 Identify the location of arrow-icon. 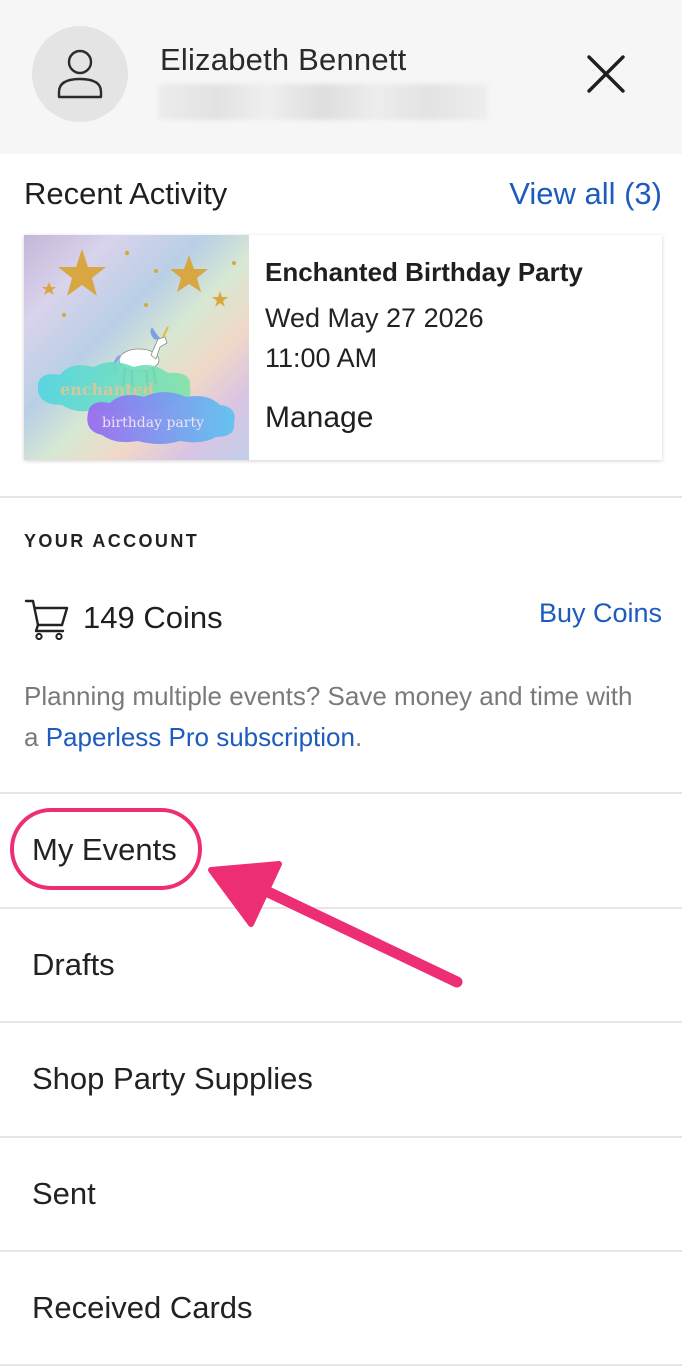
(335, 924).